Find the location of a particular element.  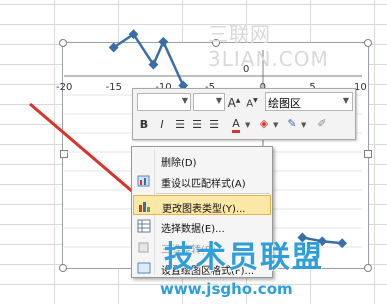

x-tick-label: -15 is located at coordinates (114, 87).